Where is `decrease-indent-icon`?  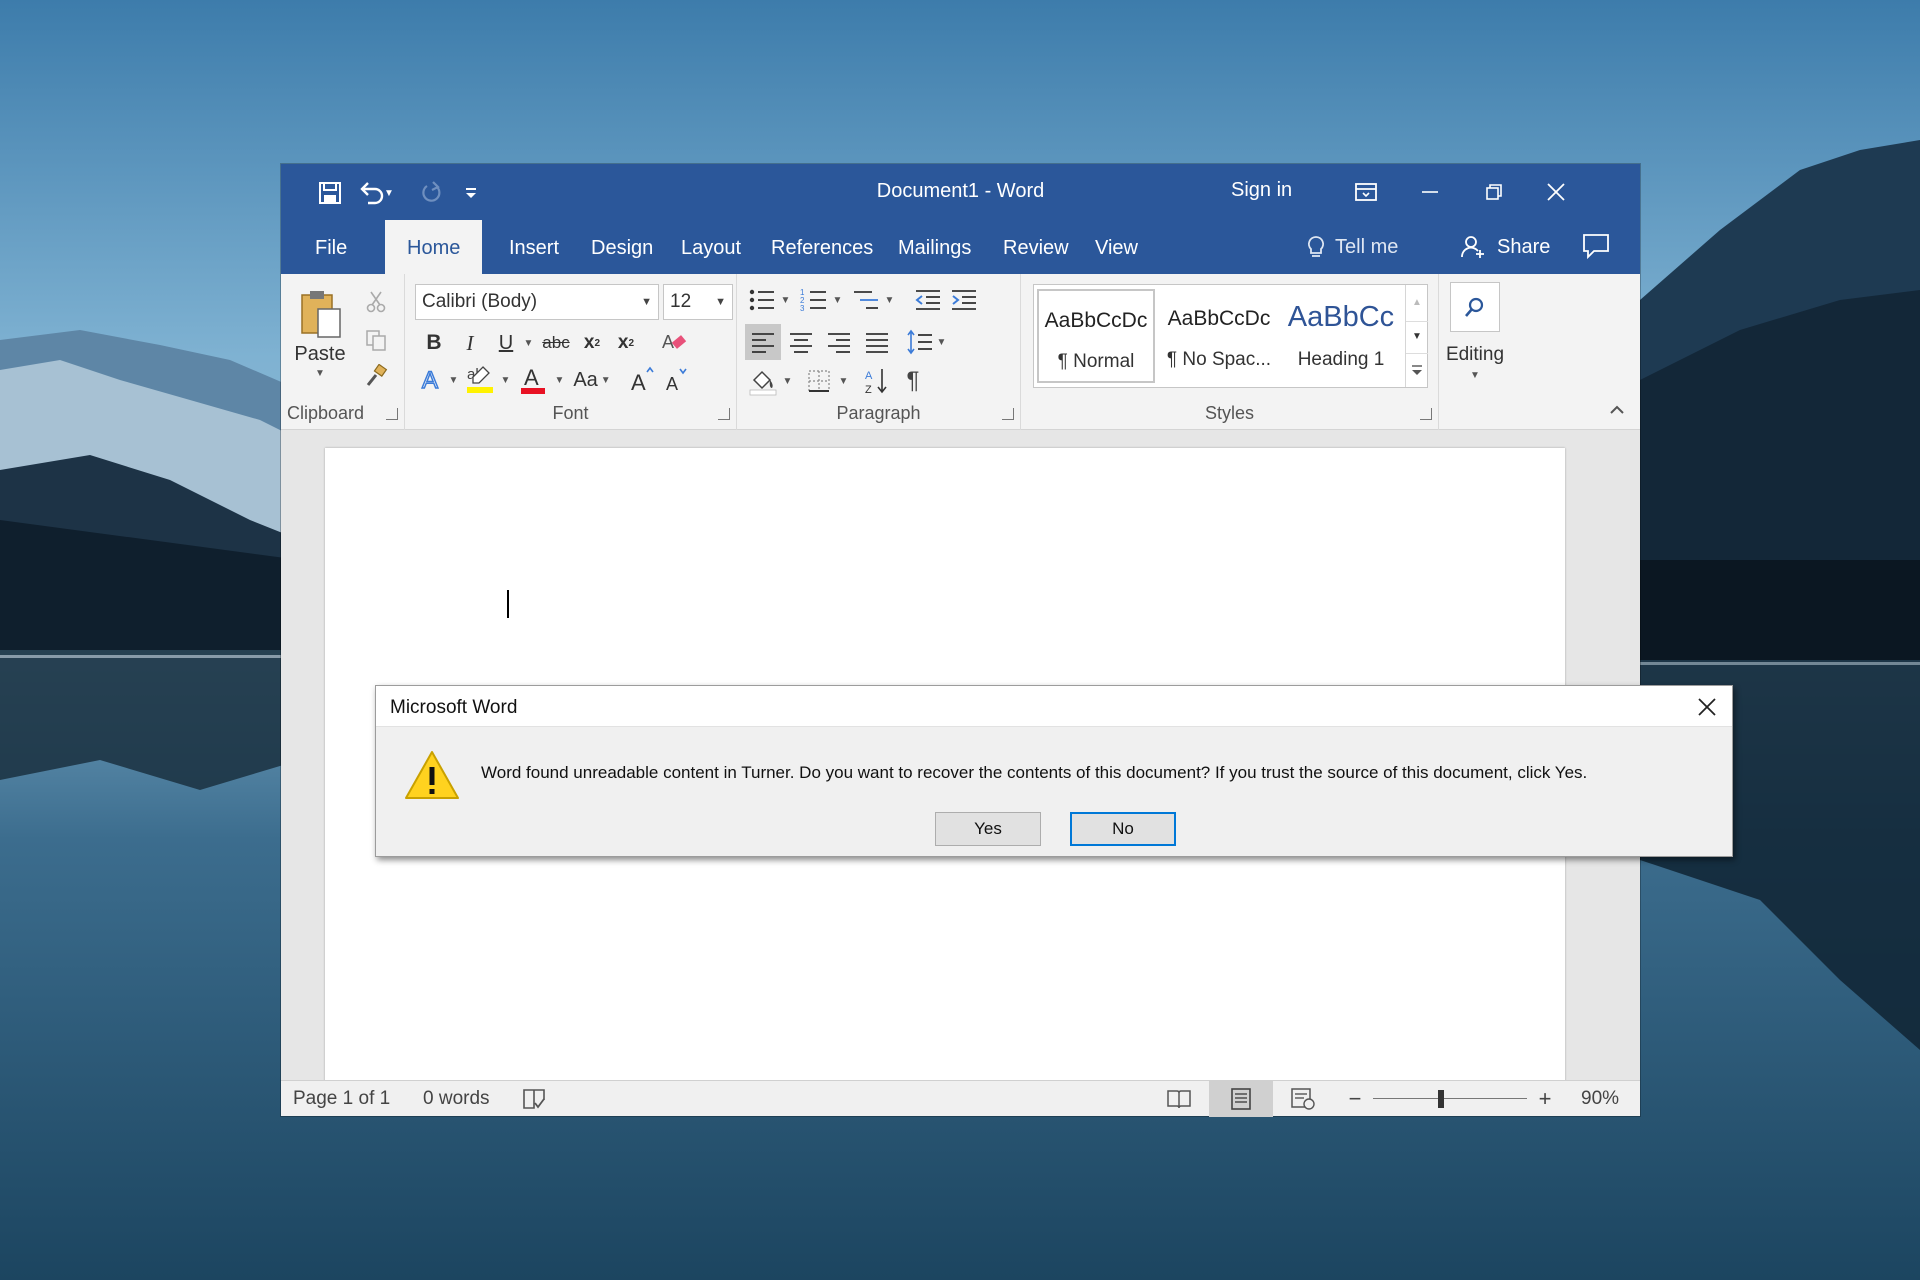
decrease-indent-icon is located at coordinates (928, 300).